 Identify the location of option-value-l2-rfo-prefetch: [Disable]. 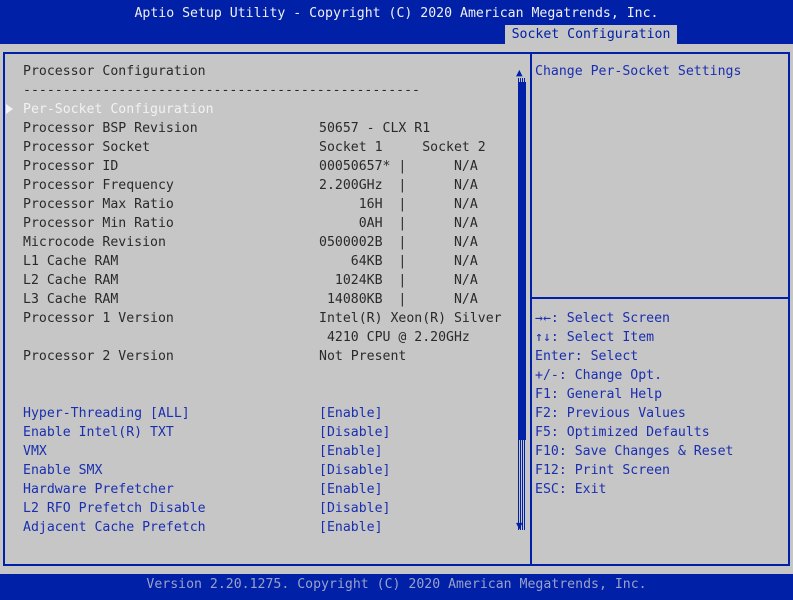
(354, 508).